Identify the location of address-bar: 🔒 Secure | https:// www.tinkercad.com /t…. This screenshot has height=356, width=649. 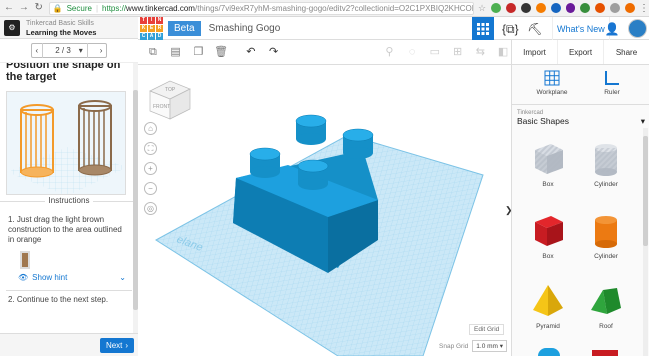
(261, 8).